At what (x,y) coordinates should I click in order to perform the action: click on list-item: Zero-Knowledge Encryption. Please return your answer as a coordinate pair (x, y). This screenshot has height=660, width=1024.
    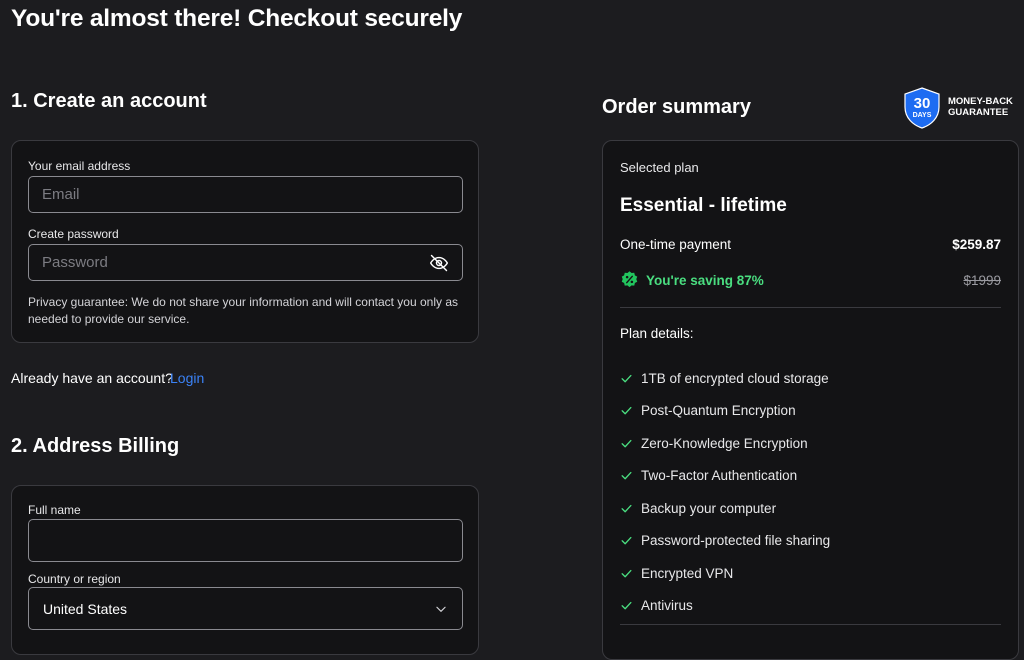
    Looking at the image, I should click on (725, 443).